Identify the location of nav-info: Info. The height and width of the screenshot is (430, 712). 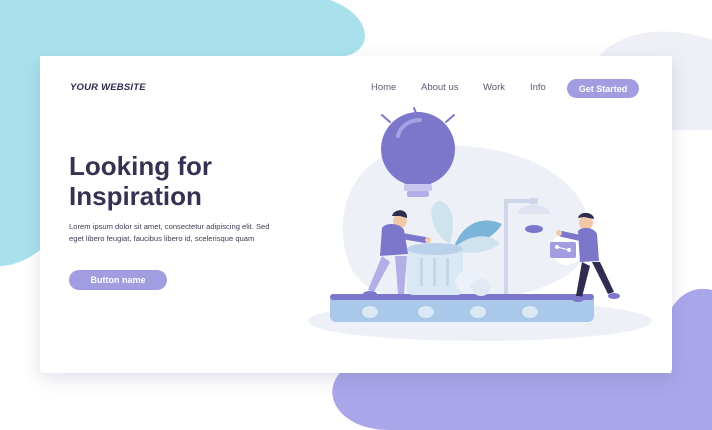
(538, 87).